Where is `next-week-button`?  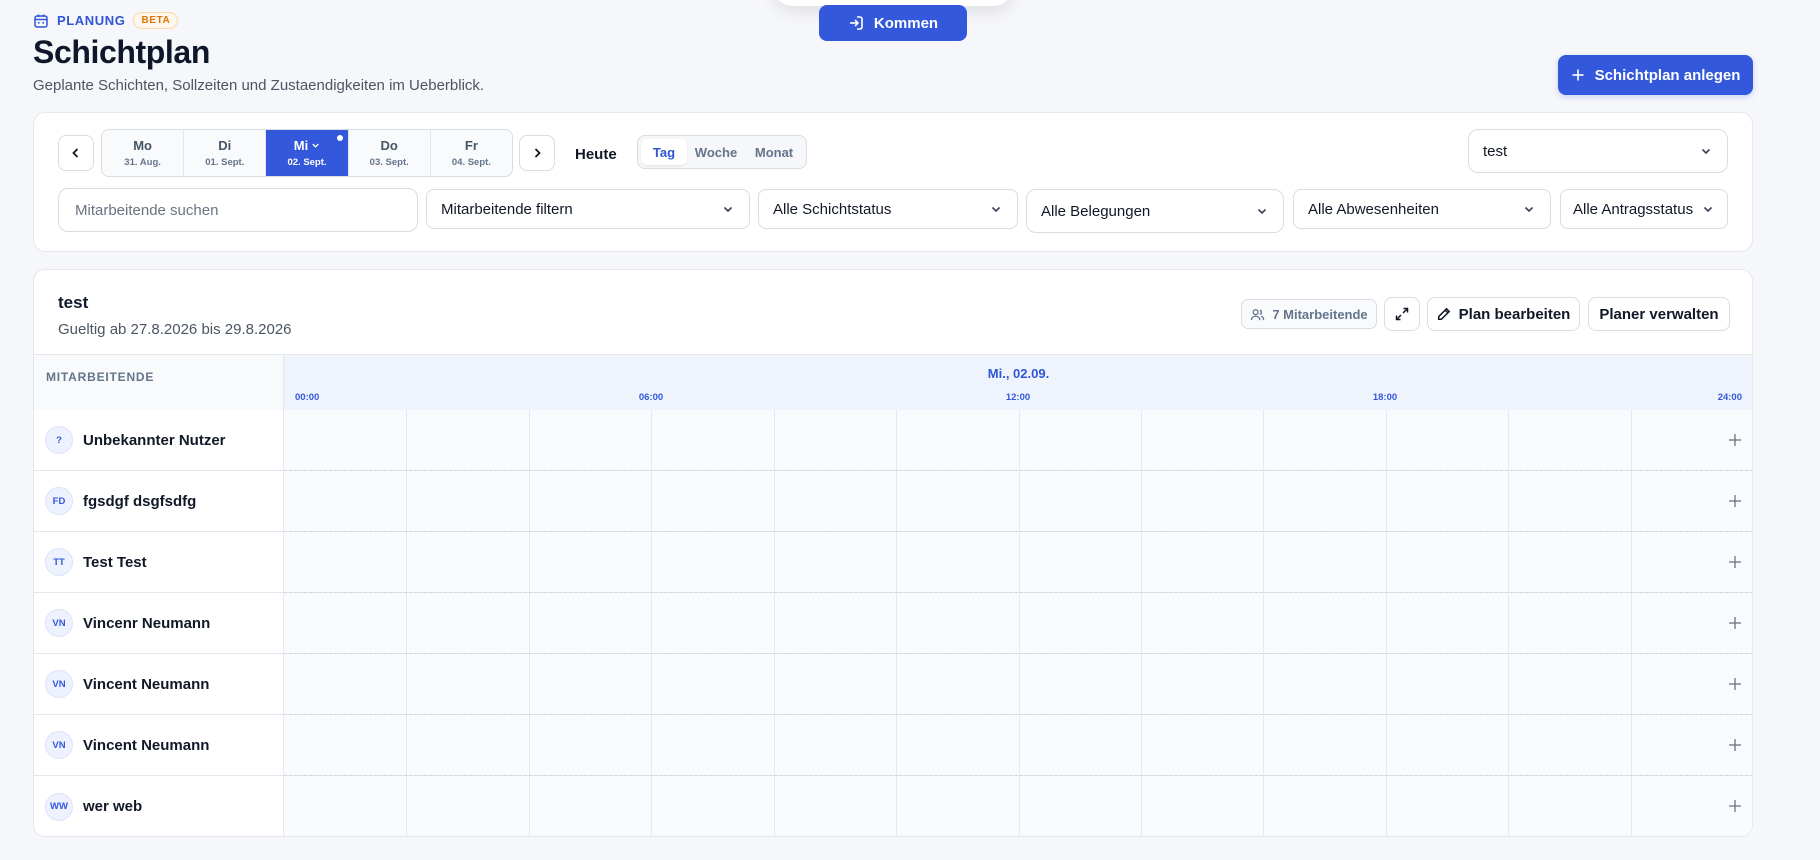
next-week-button is located at coordinates (537, 153).